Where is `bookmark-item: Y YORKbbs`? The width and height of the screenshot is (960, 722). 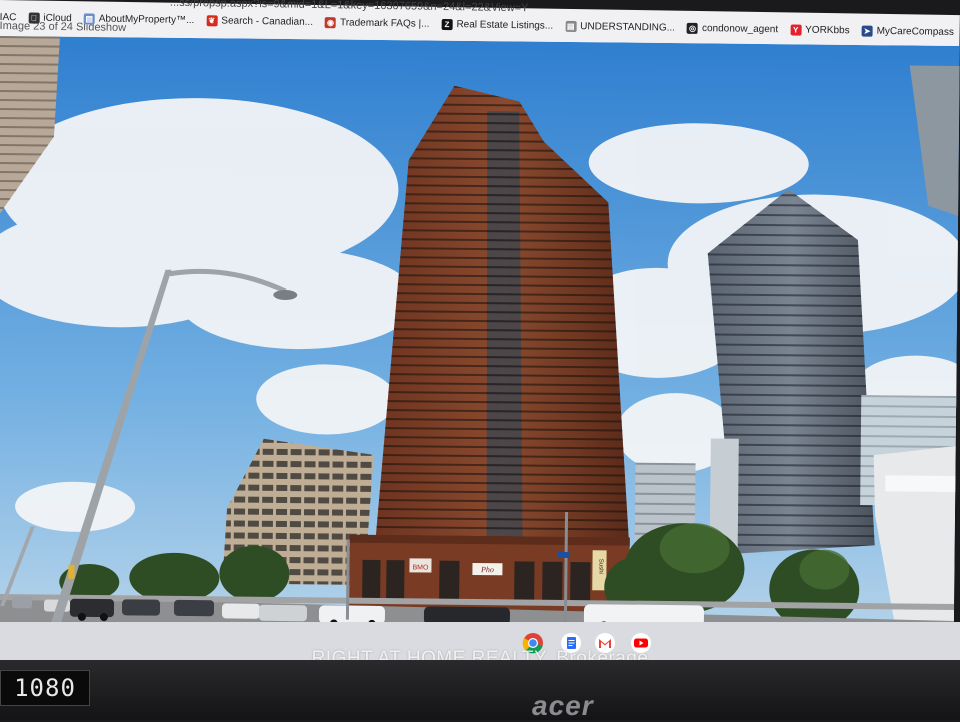
bookmark-item: Y YORKbbs is located at coordinates (820, 29).